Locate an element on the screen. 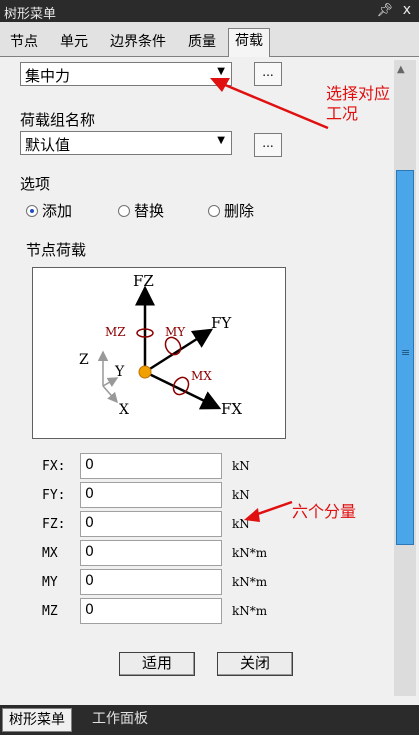 This screenshot has width=419, height=735. annotation-text-1b: 工况 is located at coordinates (342, 113).